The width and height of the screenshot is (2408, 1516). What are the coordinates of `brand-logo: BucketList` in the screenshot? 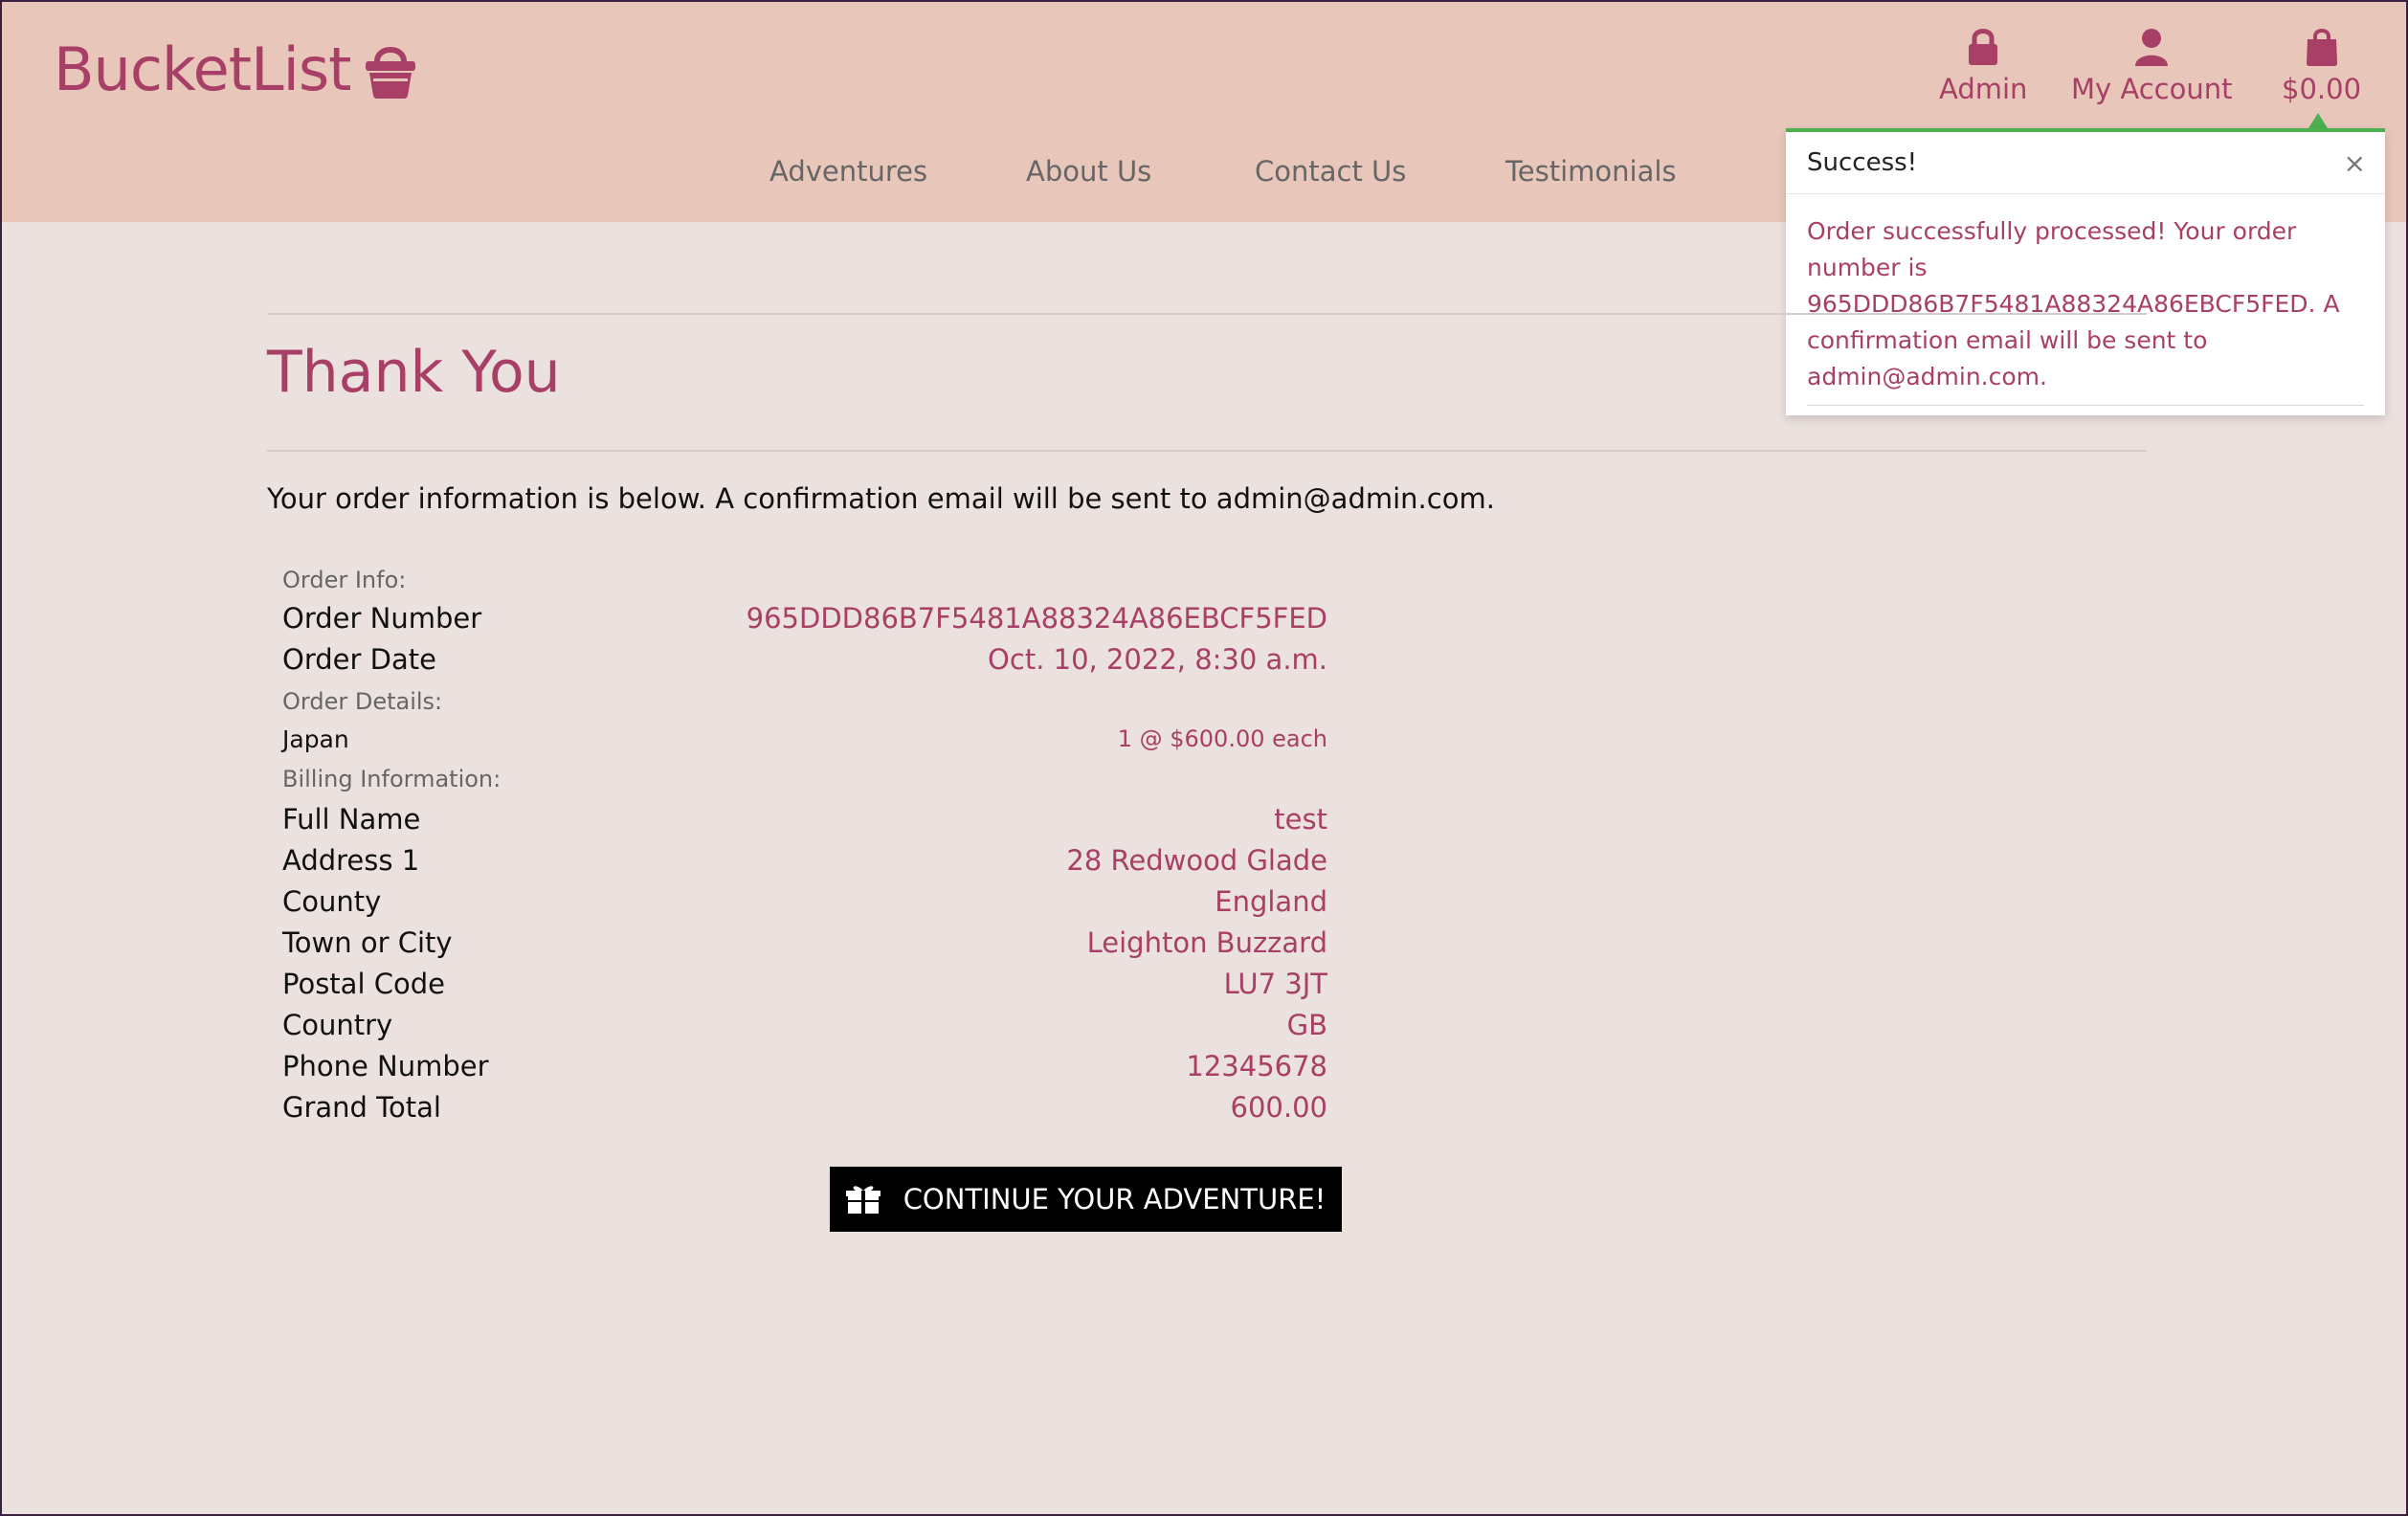 It's located at (236, 69).